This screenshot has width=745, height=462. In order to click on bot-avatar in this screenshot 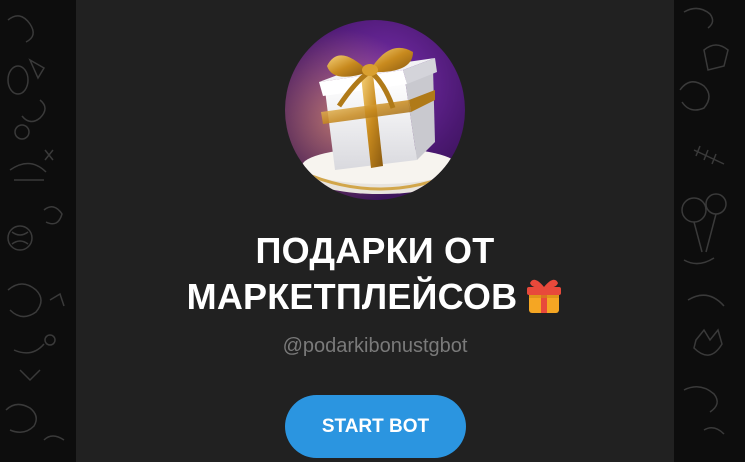, I will do `click(375, 110)`.